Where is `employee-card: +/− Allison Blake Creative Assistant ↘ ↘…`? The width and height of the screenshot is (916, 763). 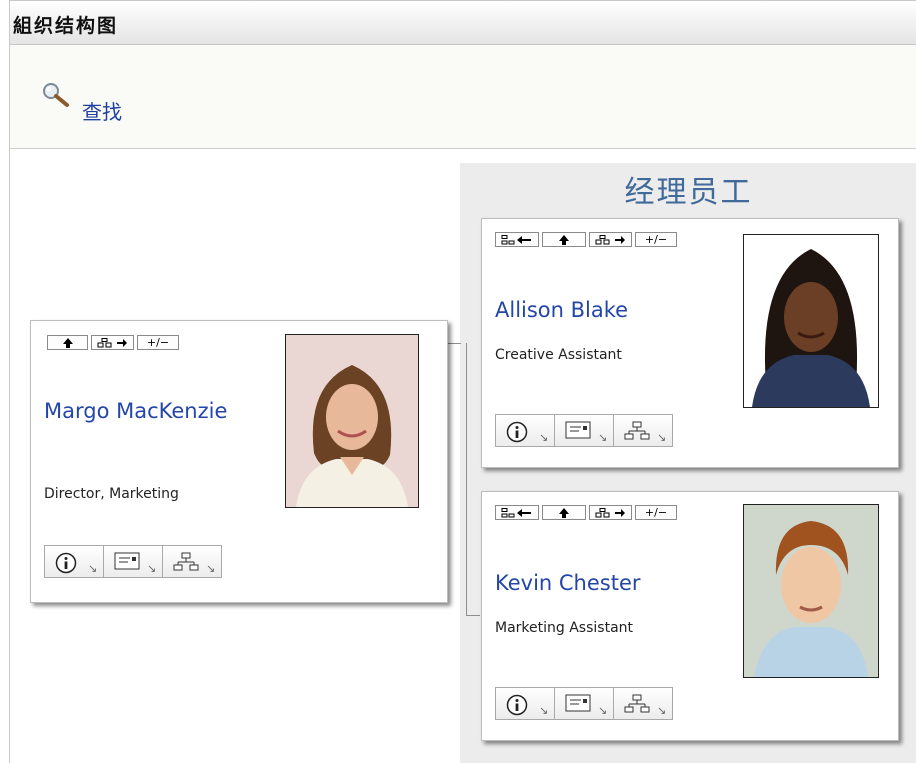 employee-card: +/− Allison Blake Creative Assistant ↘ ↘… is located at coordinates (690, 343).